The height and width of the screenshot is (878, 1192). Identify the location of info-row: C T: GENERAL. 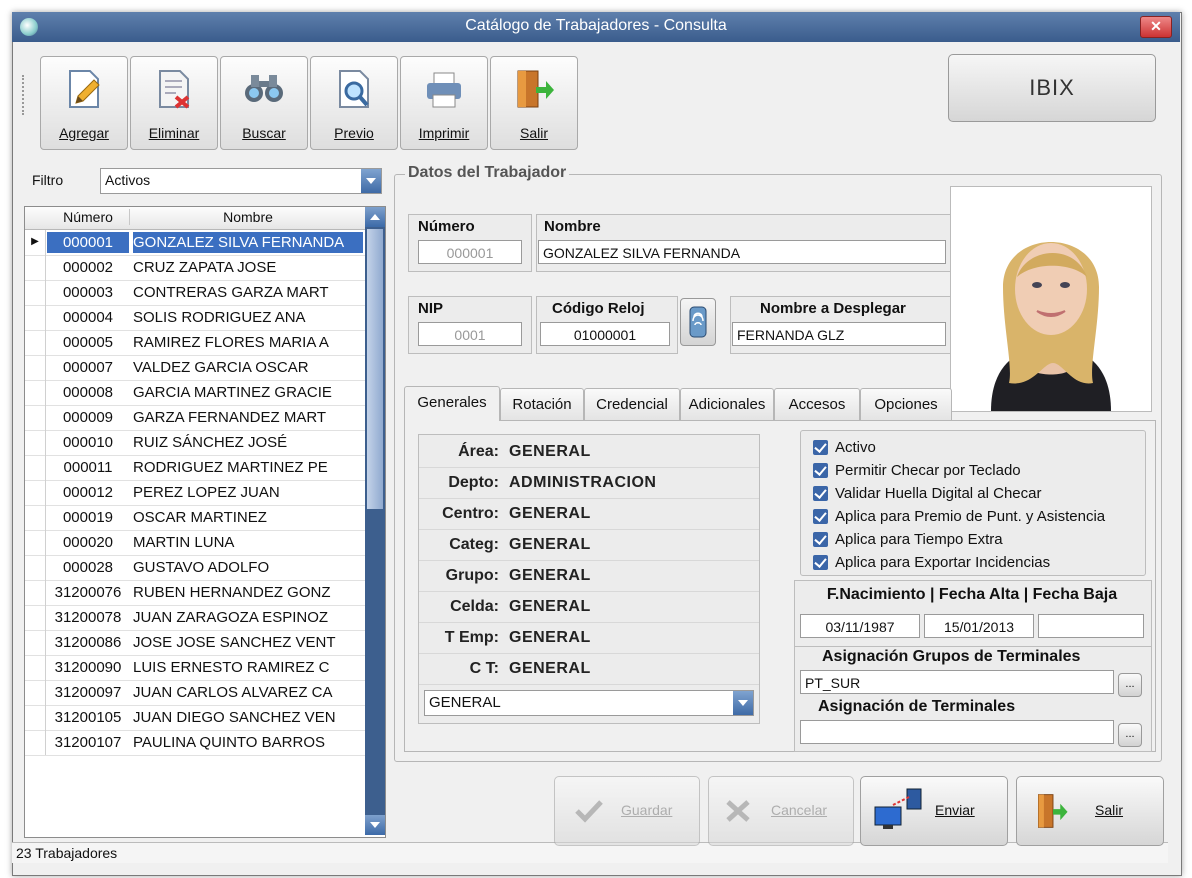
(589, 669).